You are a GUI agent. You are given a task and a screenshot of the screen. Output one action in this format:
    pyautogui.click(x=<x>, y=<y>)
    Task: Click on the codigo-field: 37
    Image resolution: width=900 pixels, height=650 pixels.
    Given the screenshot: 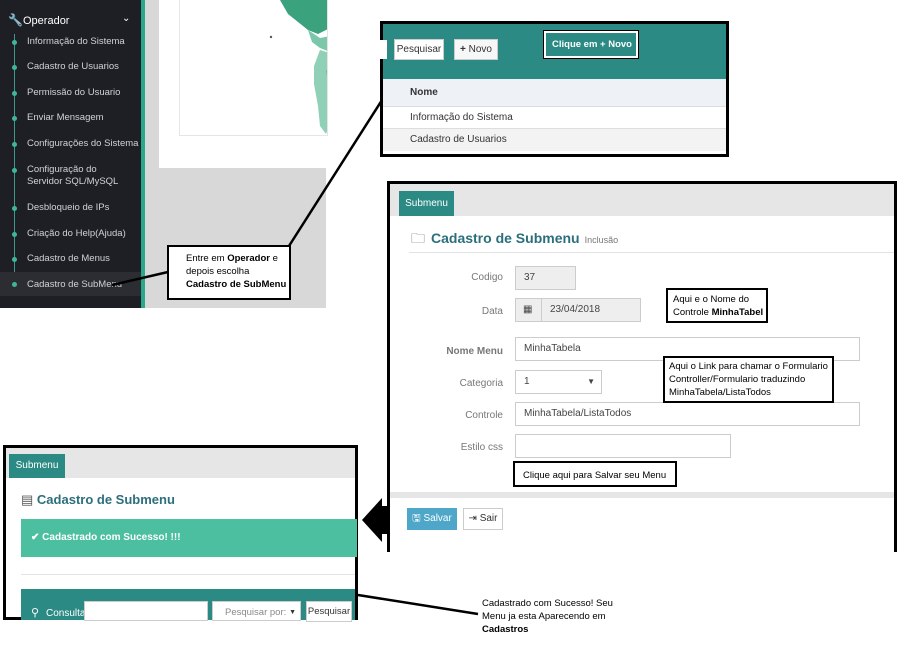 What is the action you would take?
    pyautogui.click(x=545, y=278)
    